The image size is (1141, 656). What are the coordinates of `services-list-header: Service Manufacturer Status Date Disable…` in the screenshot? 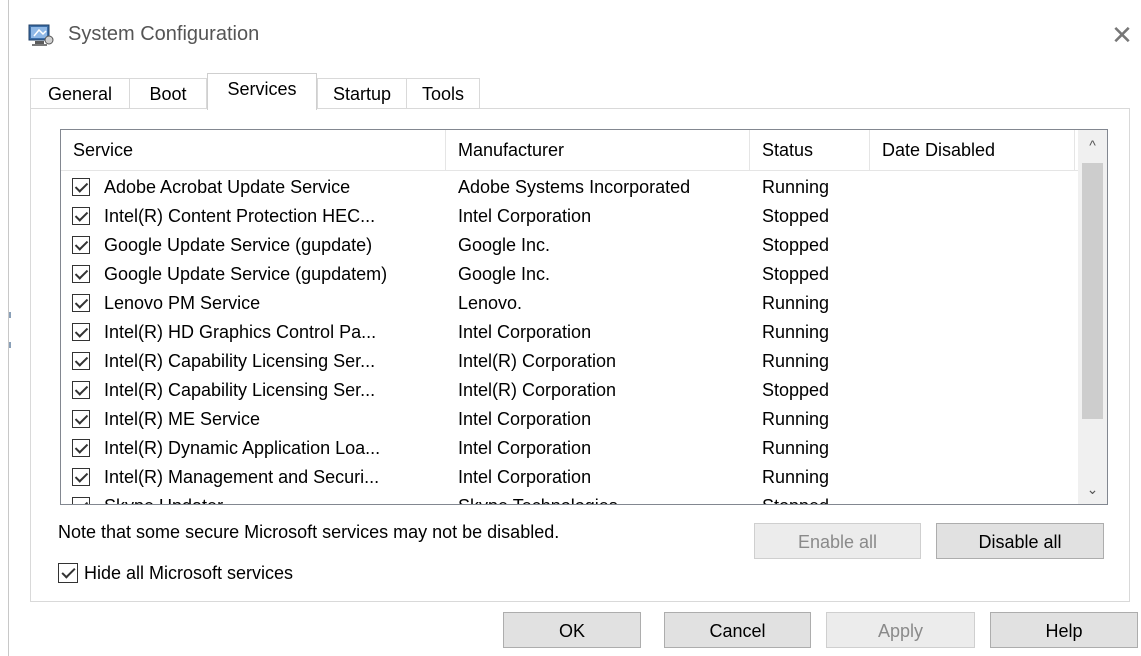 It's located at (569, 150).